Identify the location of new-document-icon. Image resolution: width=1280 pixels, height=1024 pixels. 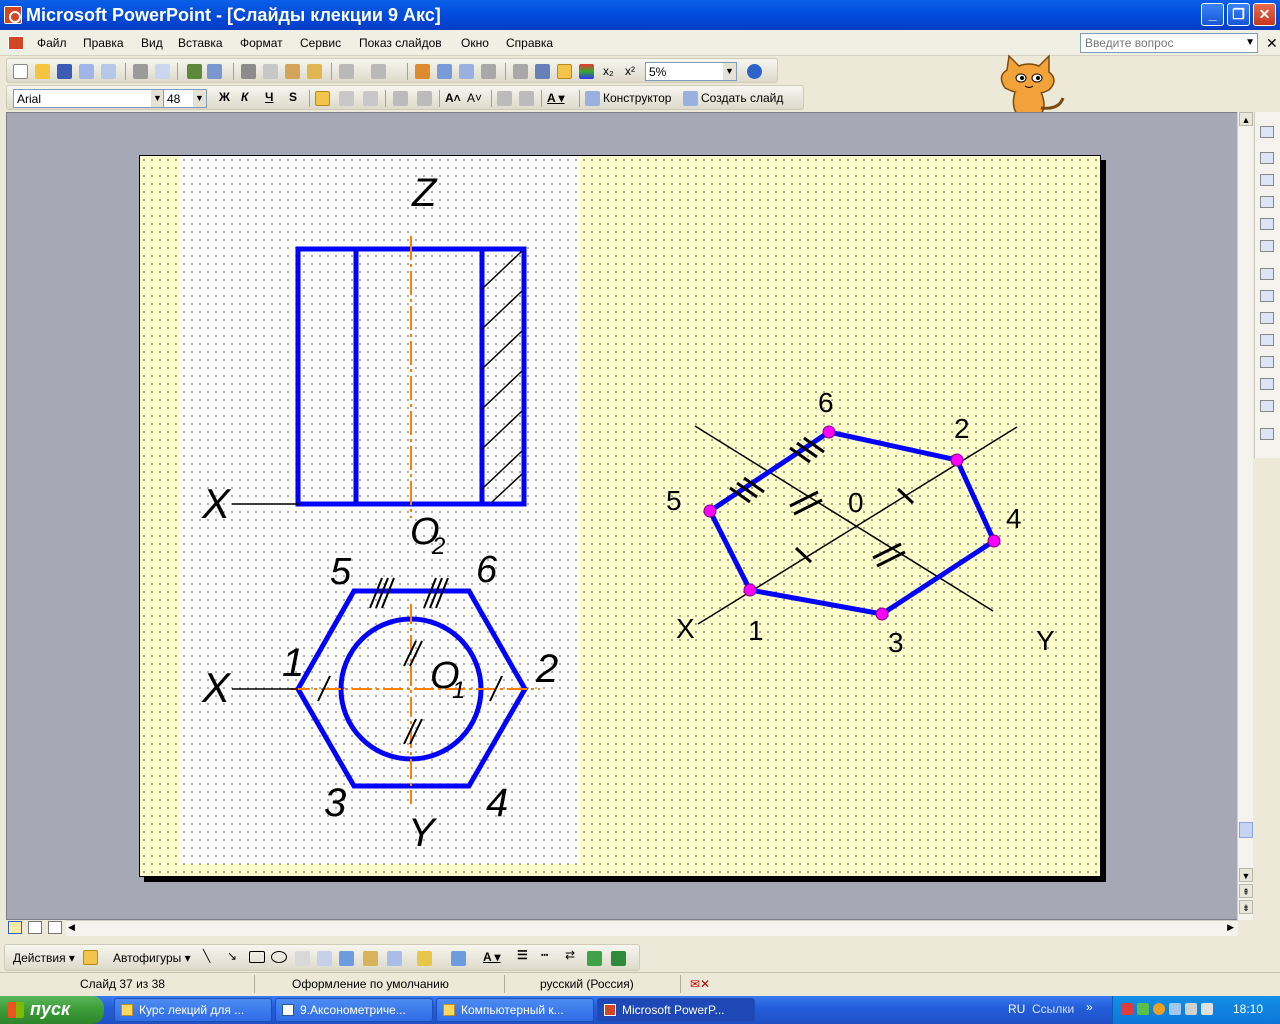
(20, 71).